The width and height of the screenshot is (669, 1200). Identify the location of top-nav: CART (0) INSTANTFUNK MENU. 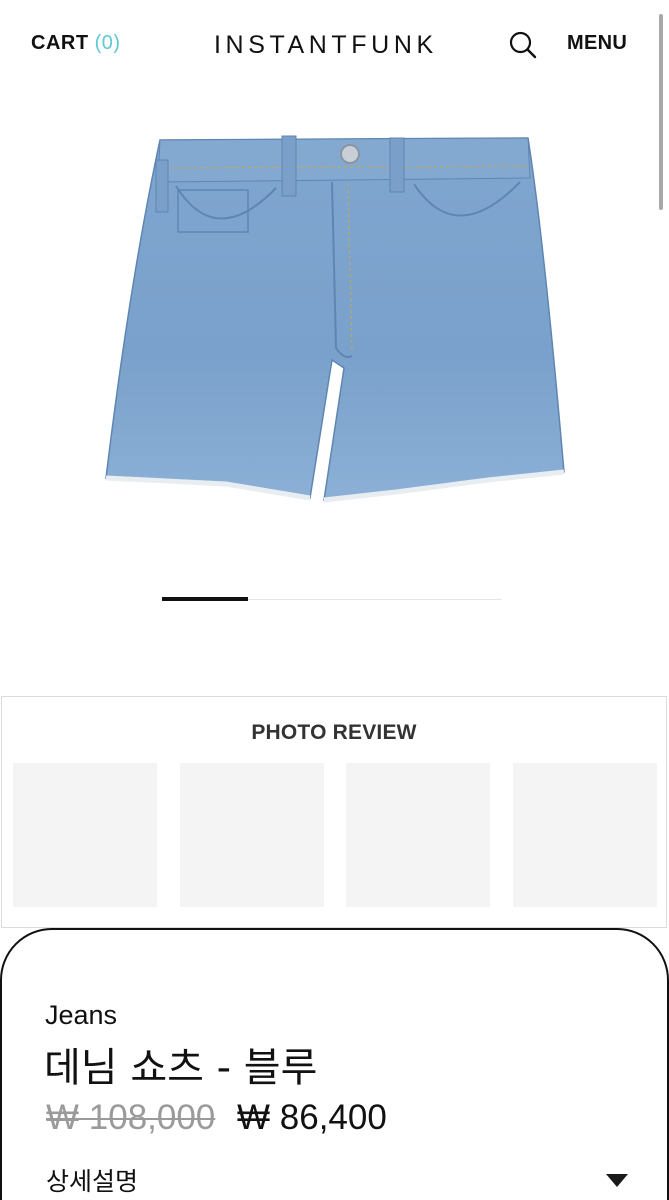
(334, 44).